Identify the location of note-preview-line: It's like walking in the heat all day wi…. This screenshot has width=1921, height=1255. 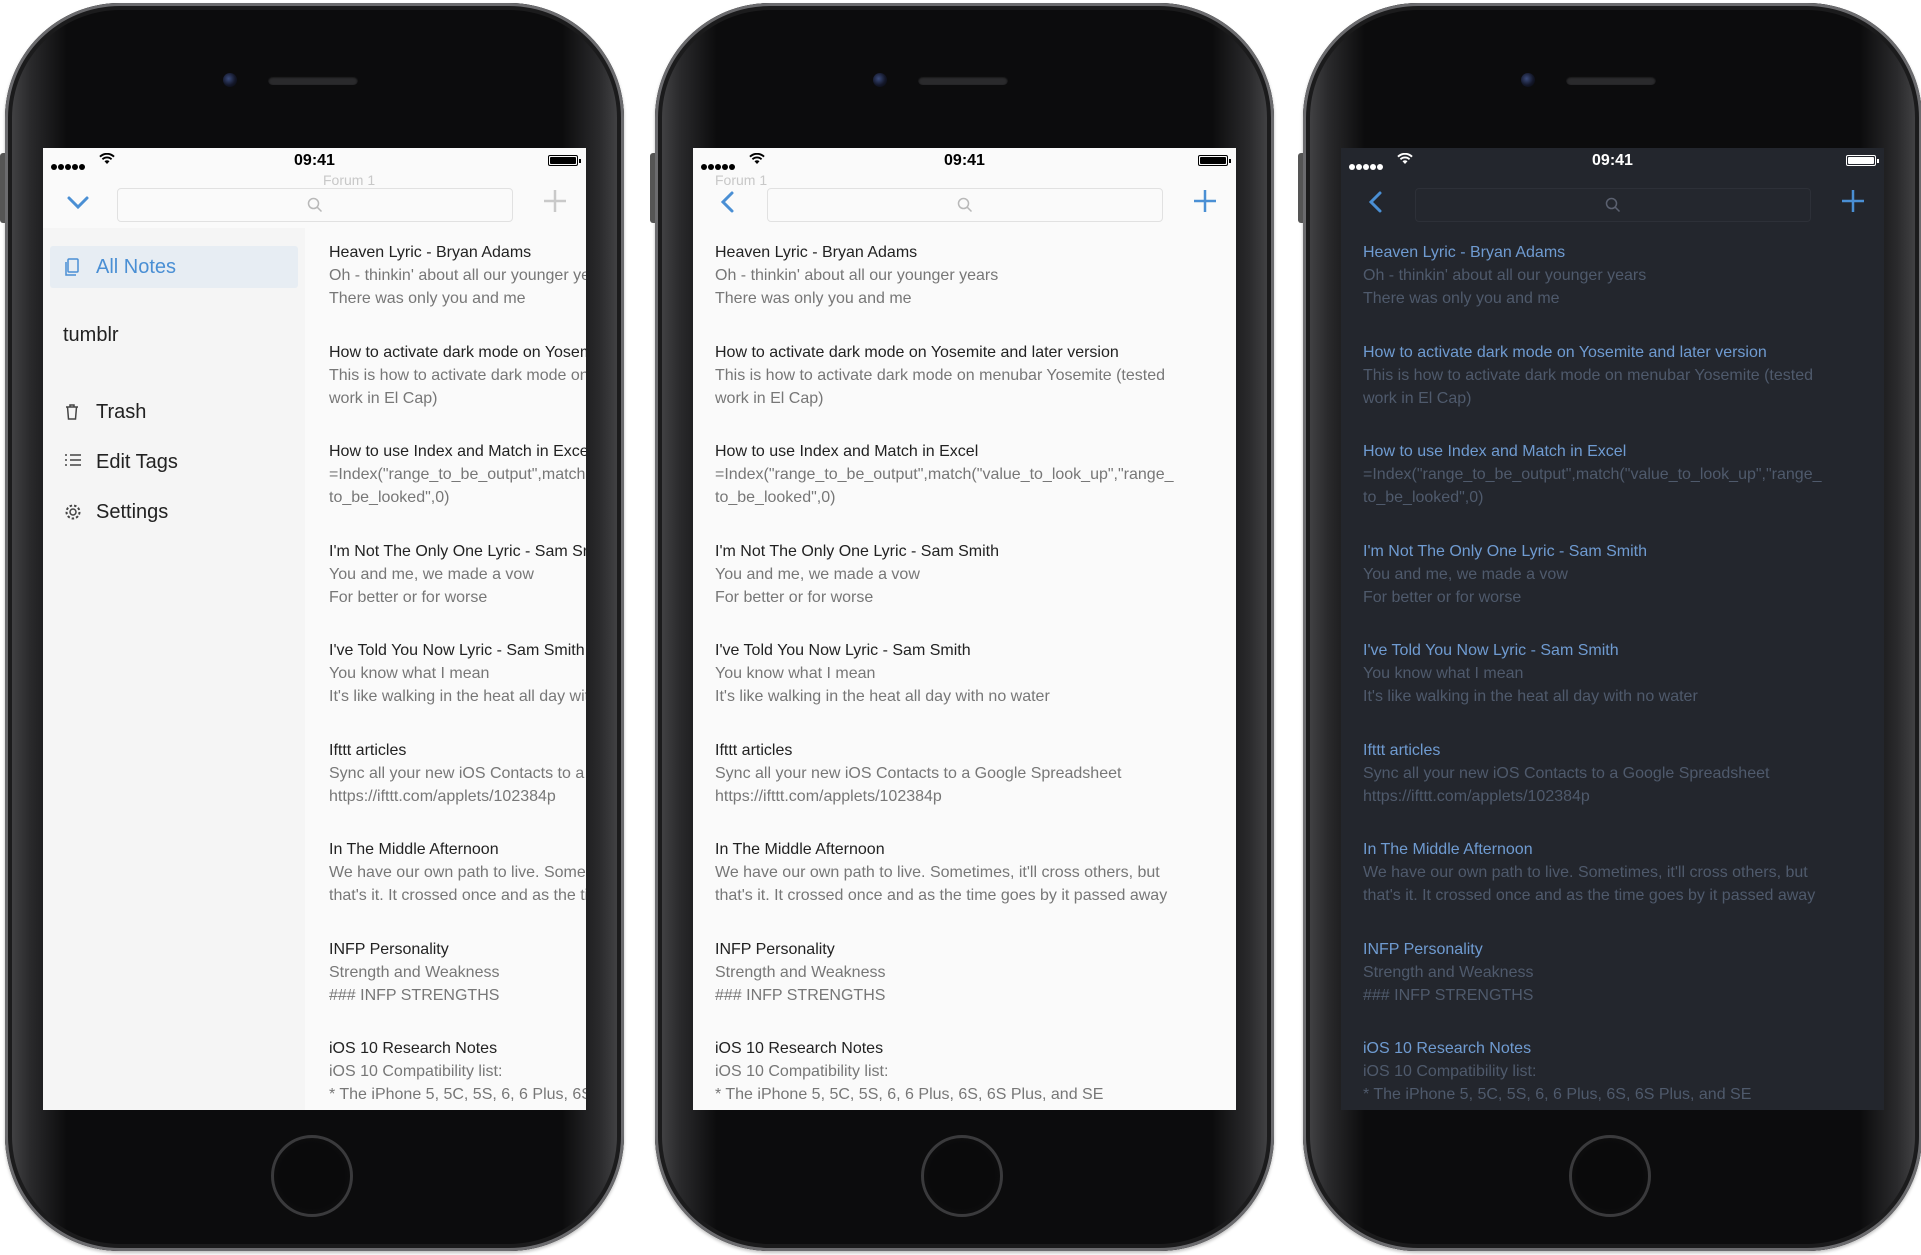
(882, 696).